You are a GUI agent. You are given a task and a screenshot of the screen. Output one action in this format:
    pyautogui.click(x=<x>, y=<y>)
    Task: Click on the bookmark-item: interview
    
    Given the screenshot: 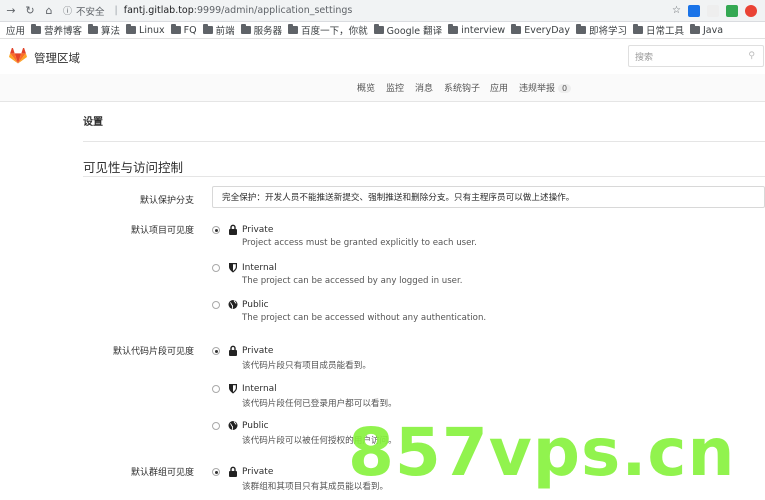 What is the action you would take?
    pyautogui.click(x=476, y=30)
    